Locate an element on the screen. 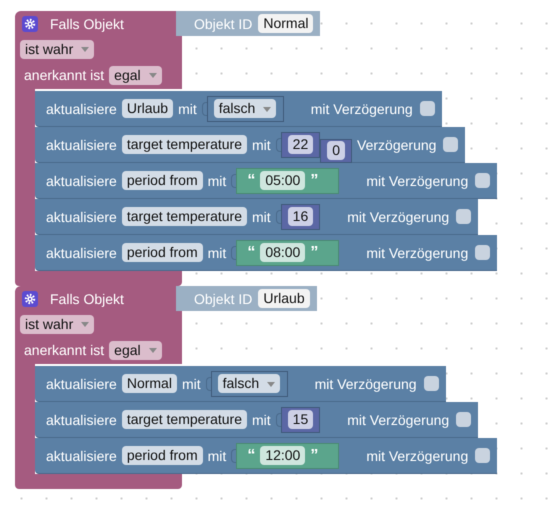 This screenshot has width=548, height=509. update-block: aktualisiere period from mit “ 12:00 ” mit Verzögerung is located at coordinates (266, 456).